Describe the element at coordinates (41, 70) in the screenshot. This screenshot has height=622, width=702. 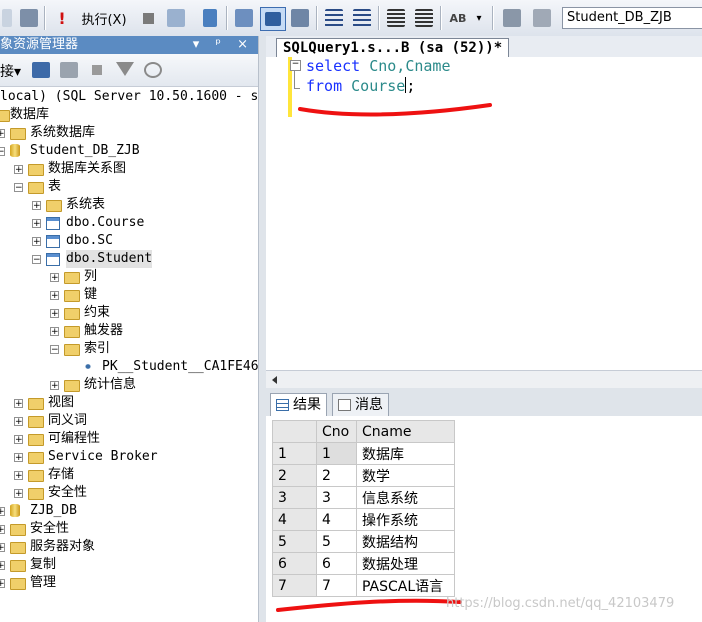
I see `connect-icon` at that location.